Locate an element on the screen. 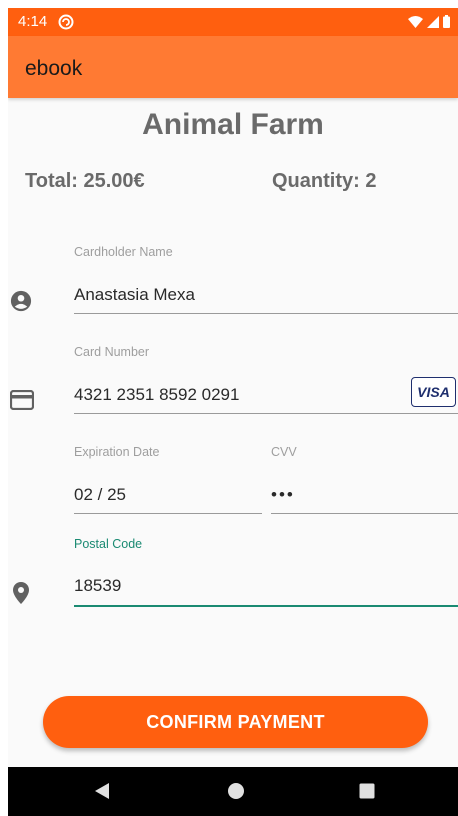 The image size is (458, 816). notification-app-icon is located at coordinates (66, 22).